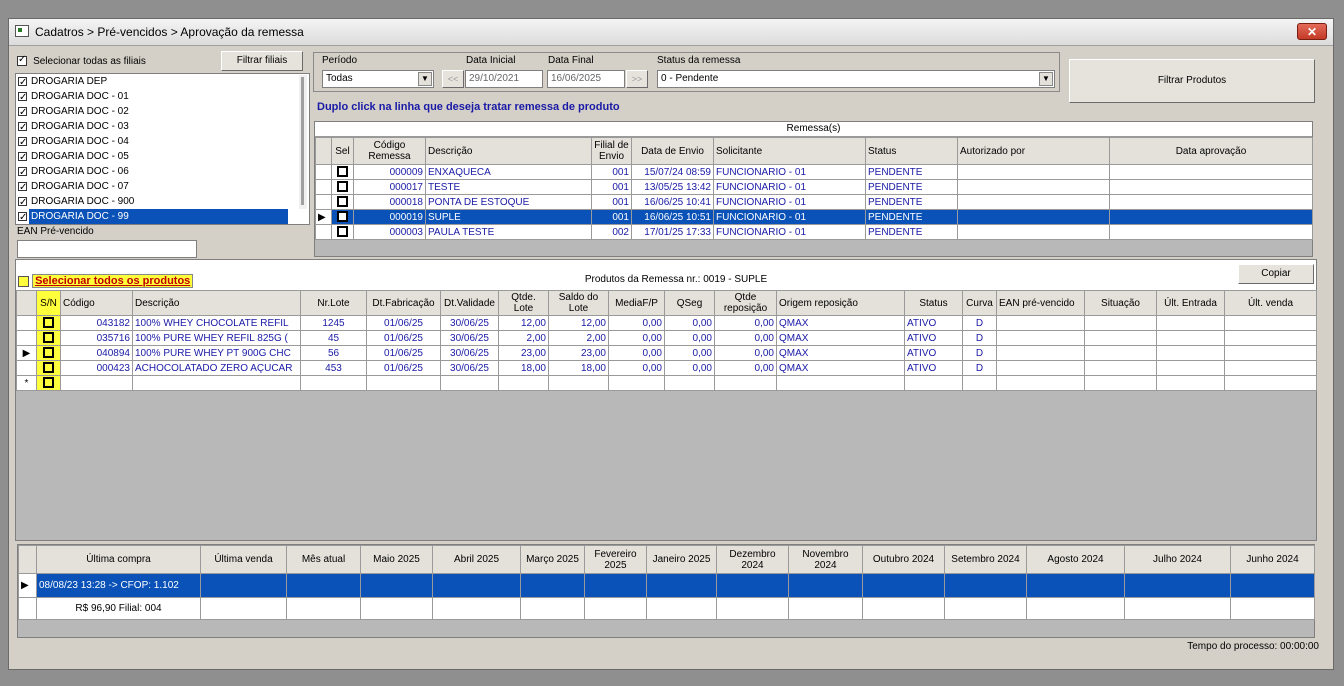  Describe the element at coordinates (672, 151) in the screenshot. I see `remessa-col-header: Data de Envio` at that location.